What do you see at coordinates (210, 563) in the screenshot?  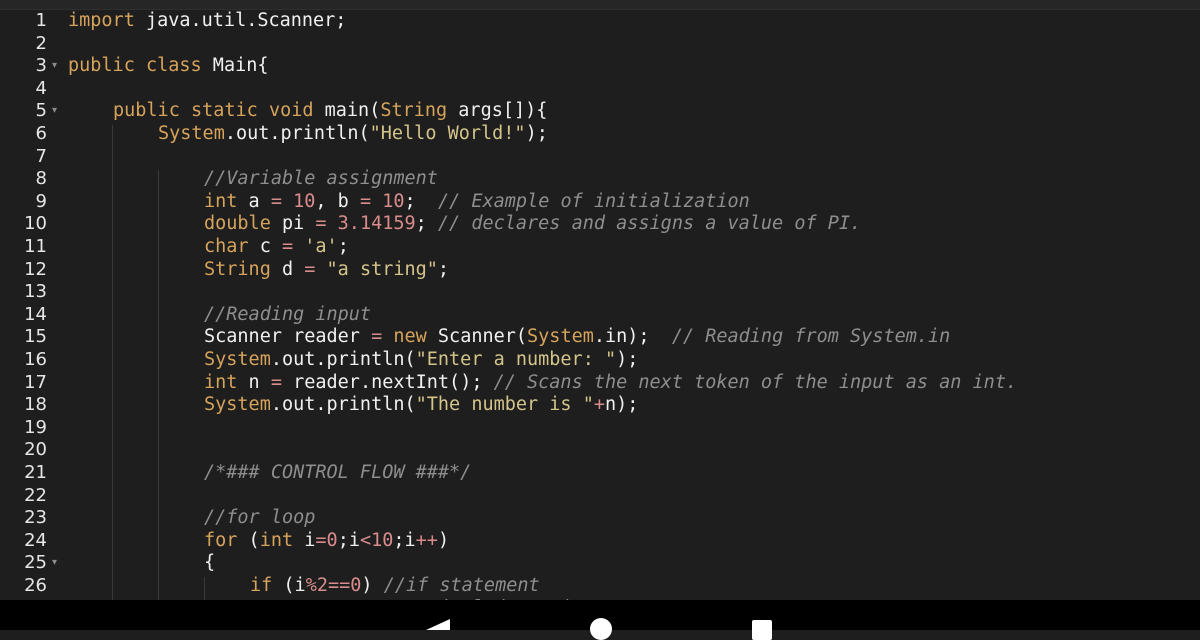 I see `code-token: {` at bounding box center [210, 563].